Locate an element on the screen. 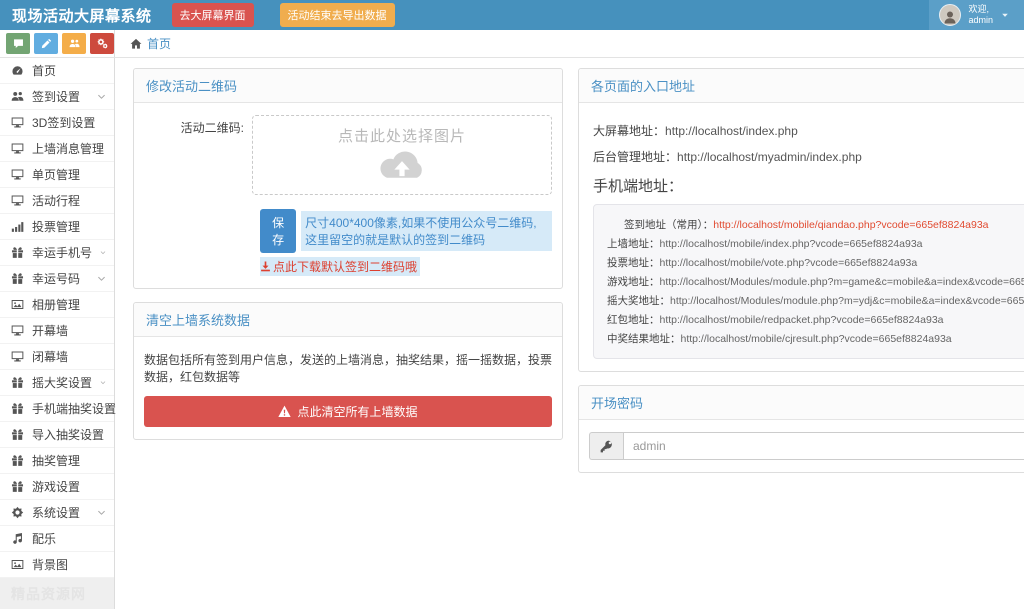 This screenshot has width=1024, height=609. panel-title: 各页面的入口地址 is located at coordinates (801, 86).